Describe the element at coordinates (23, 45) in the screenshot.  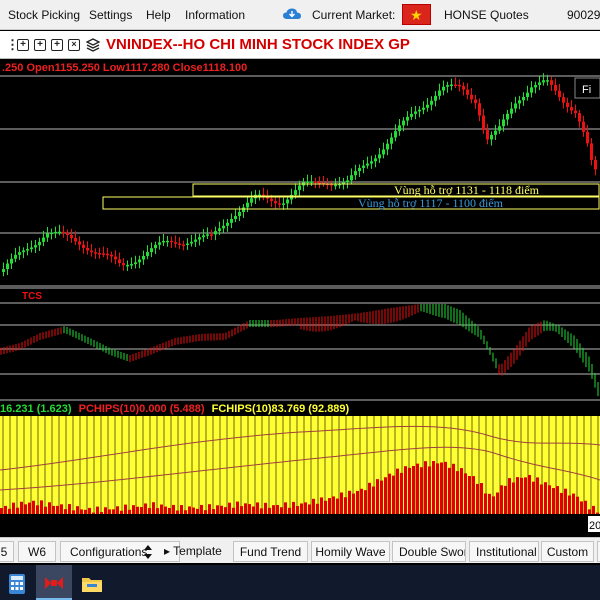
I see `add-icon: +` at that location.